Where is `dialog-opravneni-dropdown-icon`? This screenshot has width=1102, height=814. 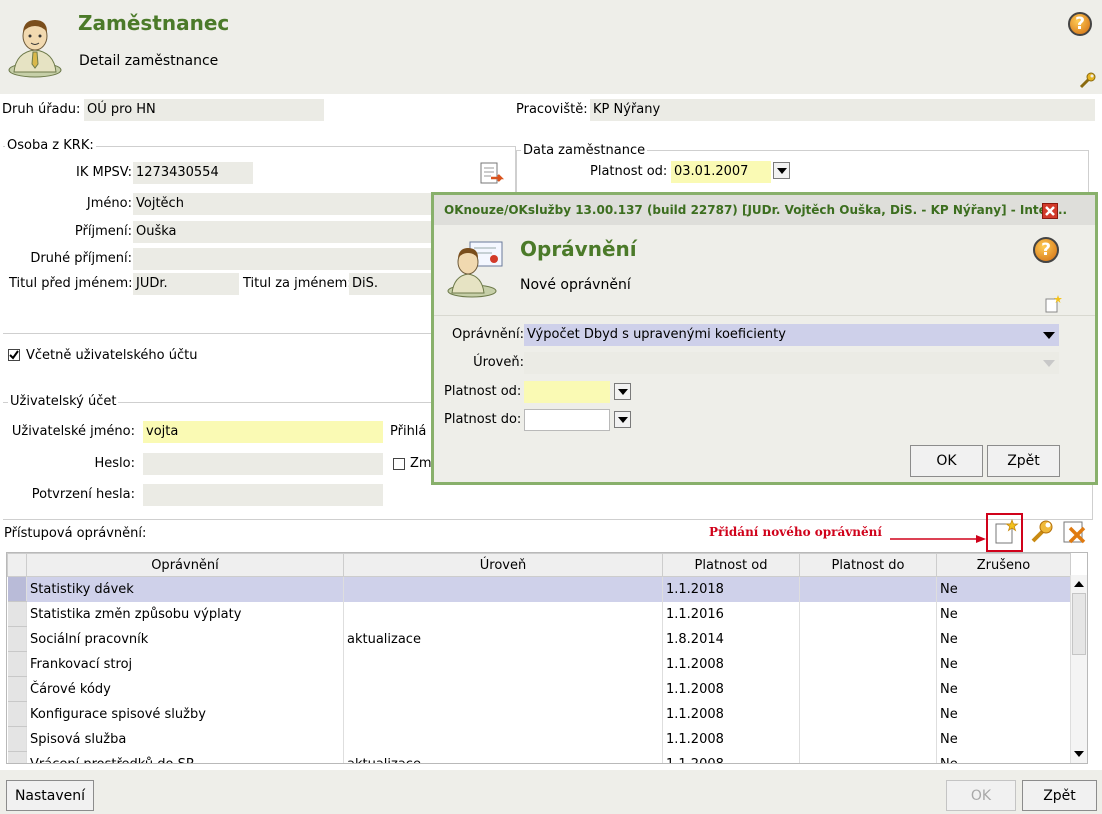 dialog-opravneni-dropdown-icon is located at coordinates (1049, 335).